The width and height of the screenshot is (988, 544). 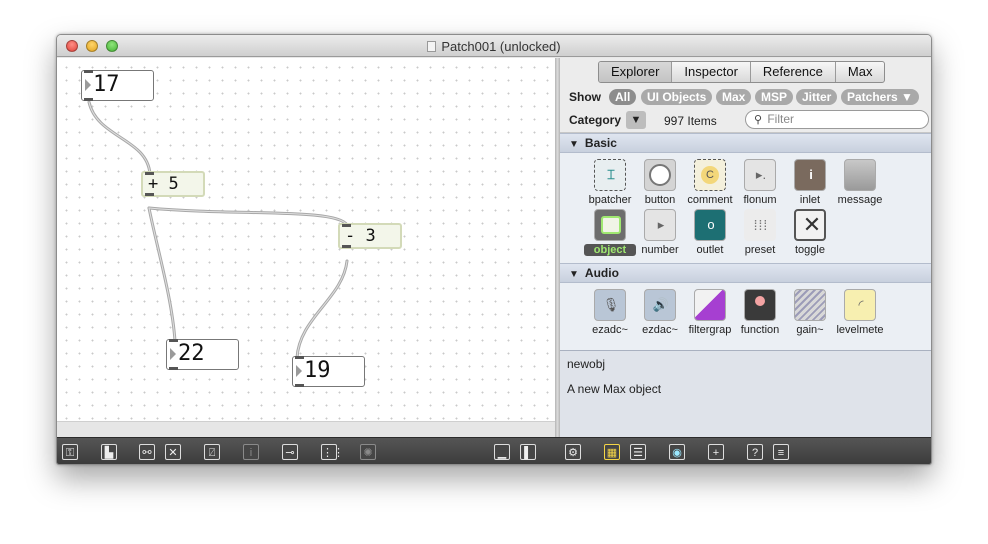 I want to click on palette-preset: ⁞⁞⁞ preset, so click(x=760, y=232).